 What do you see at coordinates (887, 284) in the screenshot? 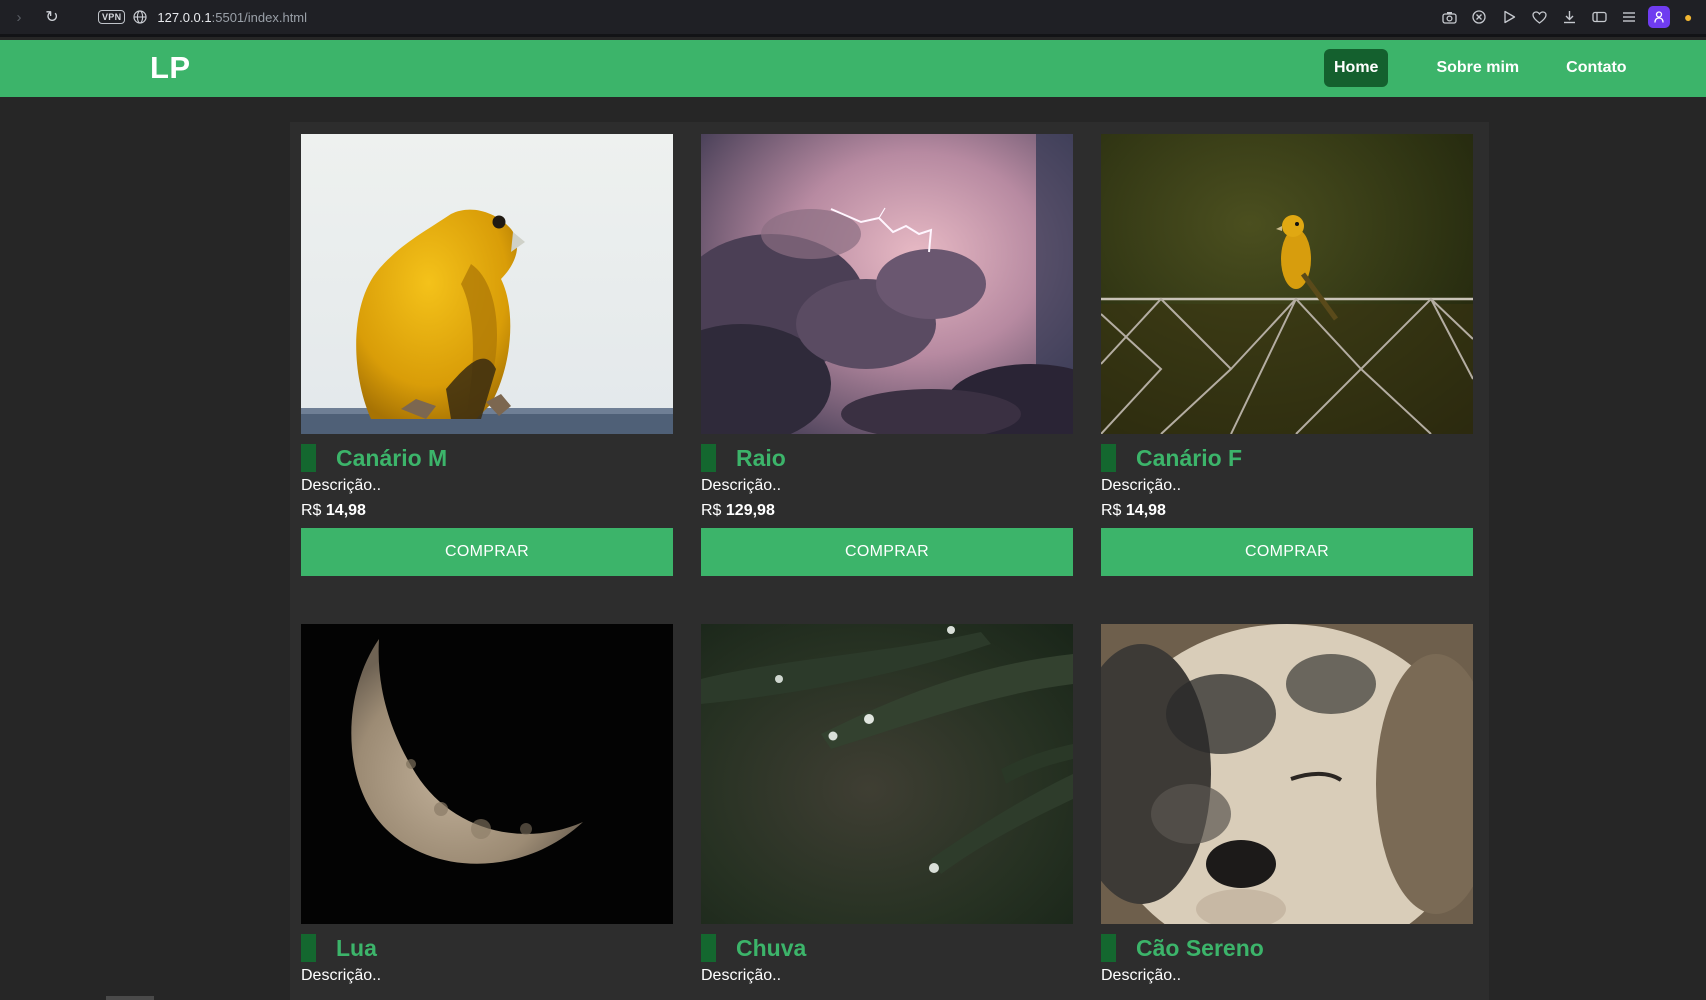
I see `product-image-raio` at bounding box center [887, 284].